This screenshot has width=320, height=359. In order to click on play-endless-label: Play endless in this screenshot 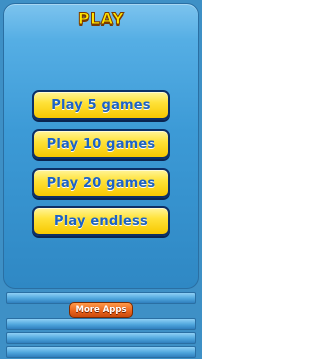, I will do `click(101, 221)`.